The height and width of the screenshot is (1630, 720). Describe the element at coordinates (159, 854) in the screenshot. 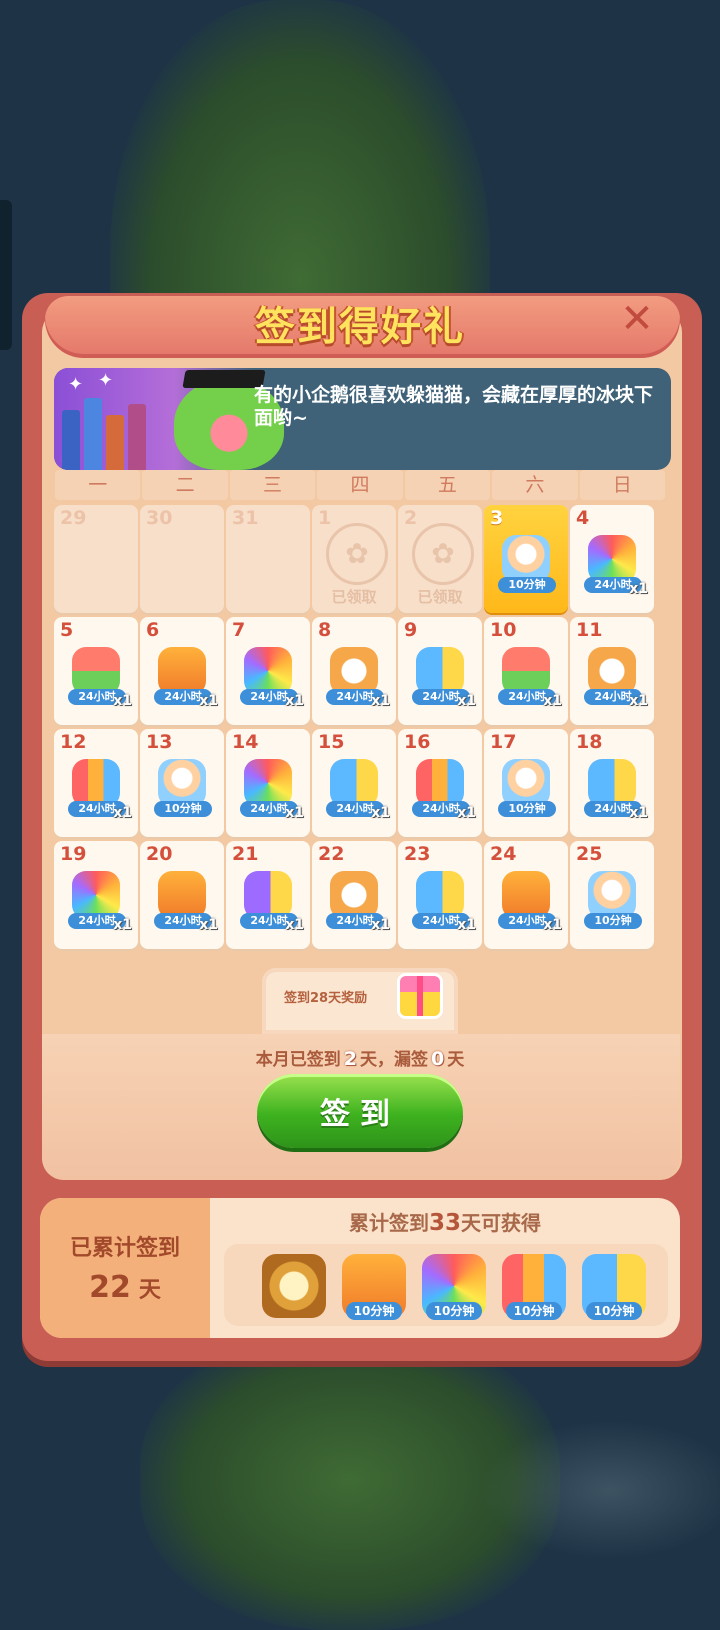

I see `day-number: 20` at that location.